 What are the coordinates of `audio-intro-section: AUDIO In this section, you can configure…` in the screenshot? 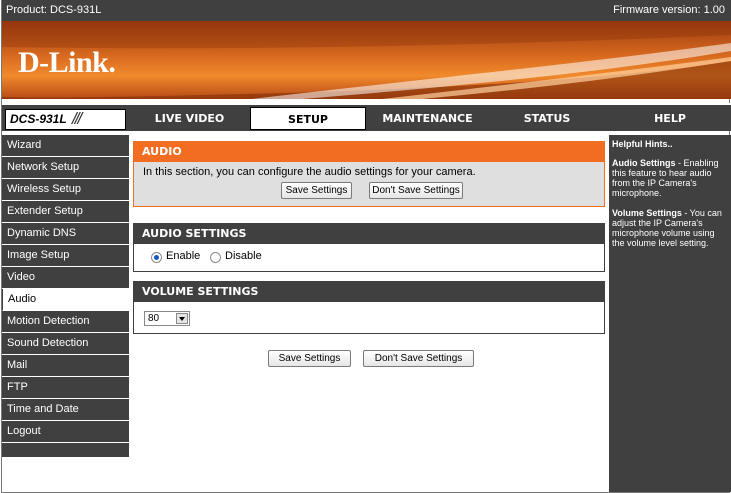 It's located at (369, 174).